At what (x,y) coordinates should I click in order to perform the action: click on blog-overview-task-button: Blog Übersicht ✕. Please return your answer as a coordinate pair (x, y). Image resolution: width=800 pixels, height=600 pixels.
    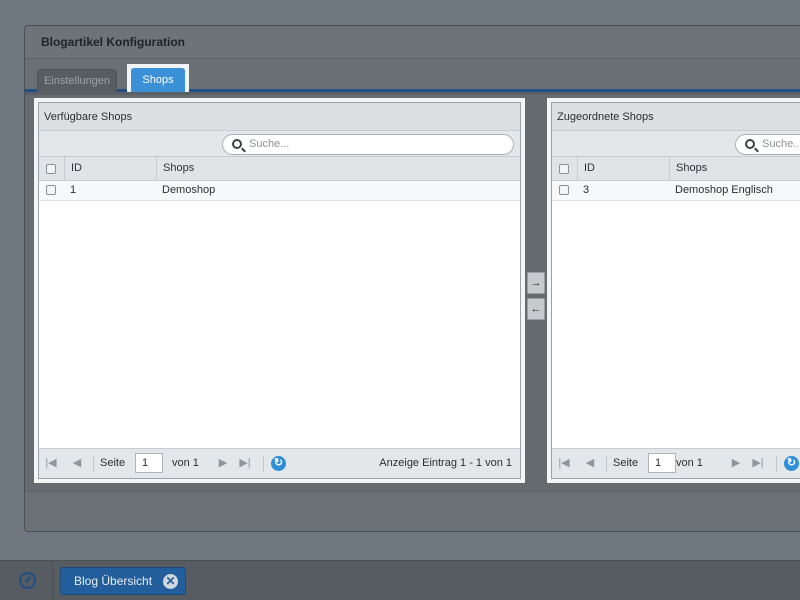
    Looking at the image, I should click on (123, 581).